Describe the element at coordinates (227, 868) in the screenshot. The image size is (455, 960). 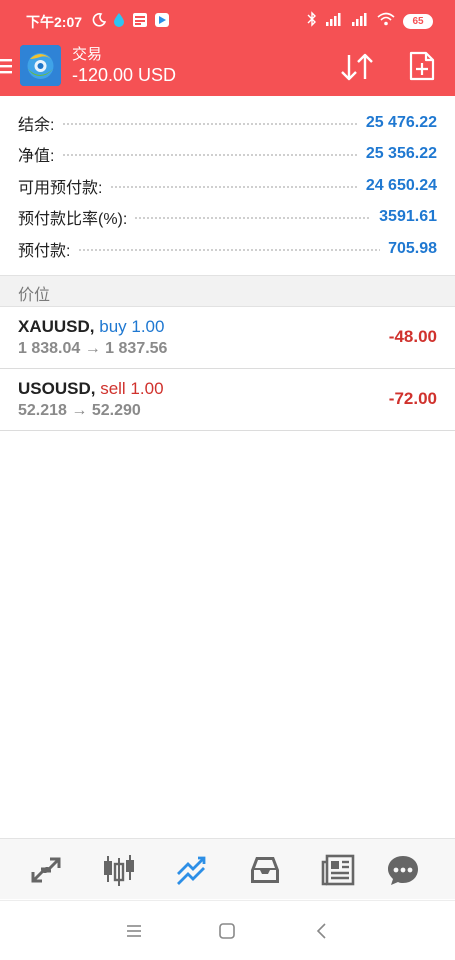
I see `bottom-navigation` at that location.